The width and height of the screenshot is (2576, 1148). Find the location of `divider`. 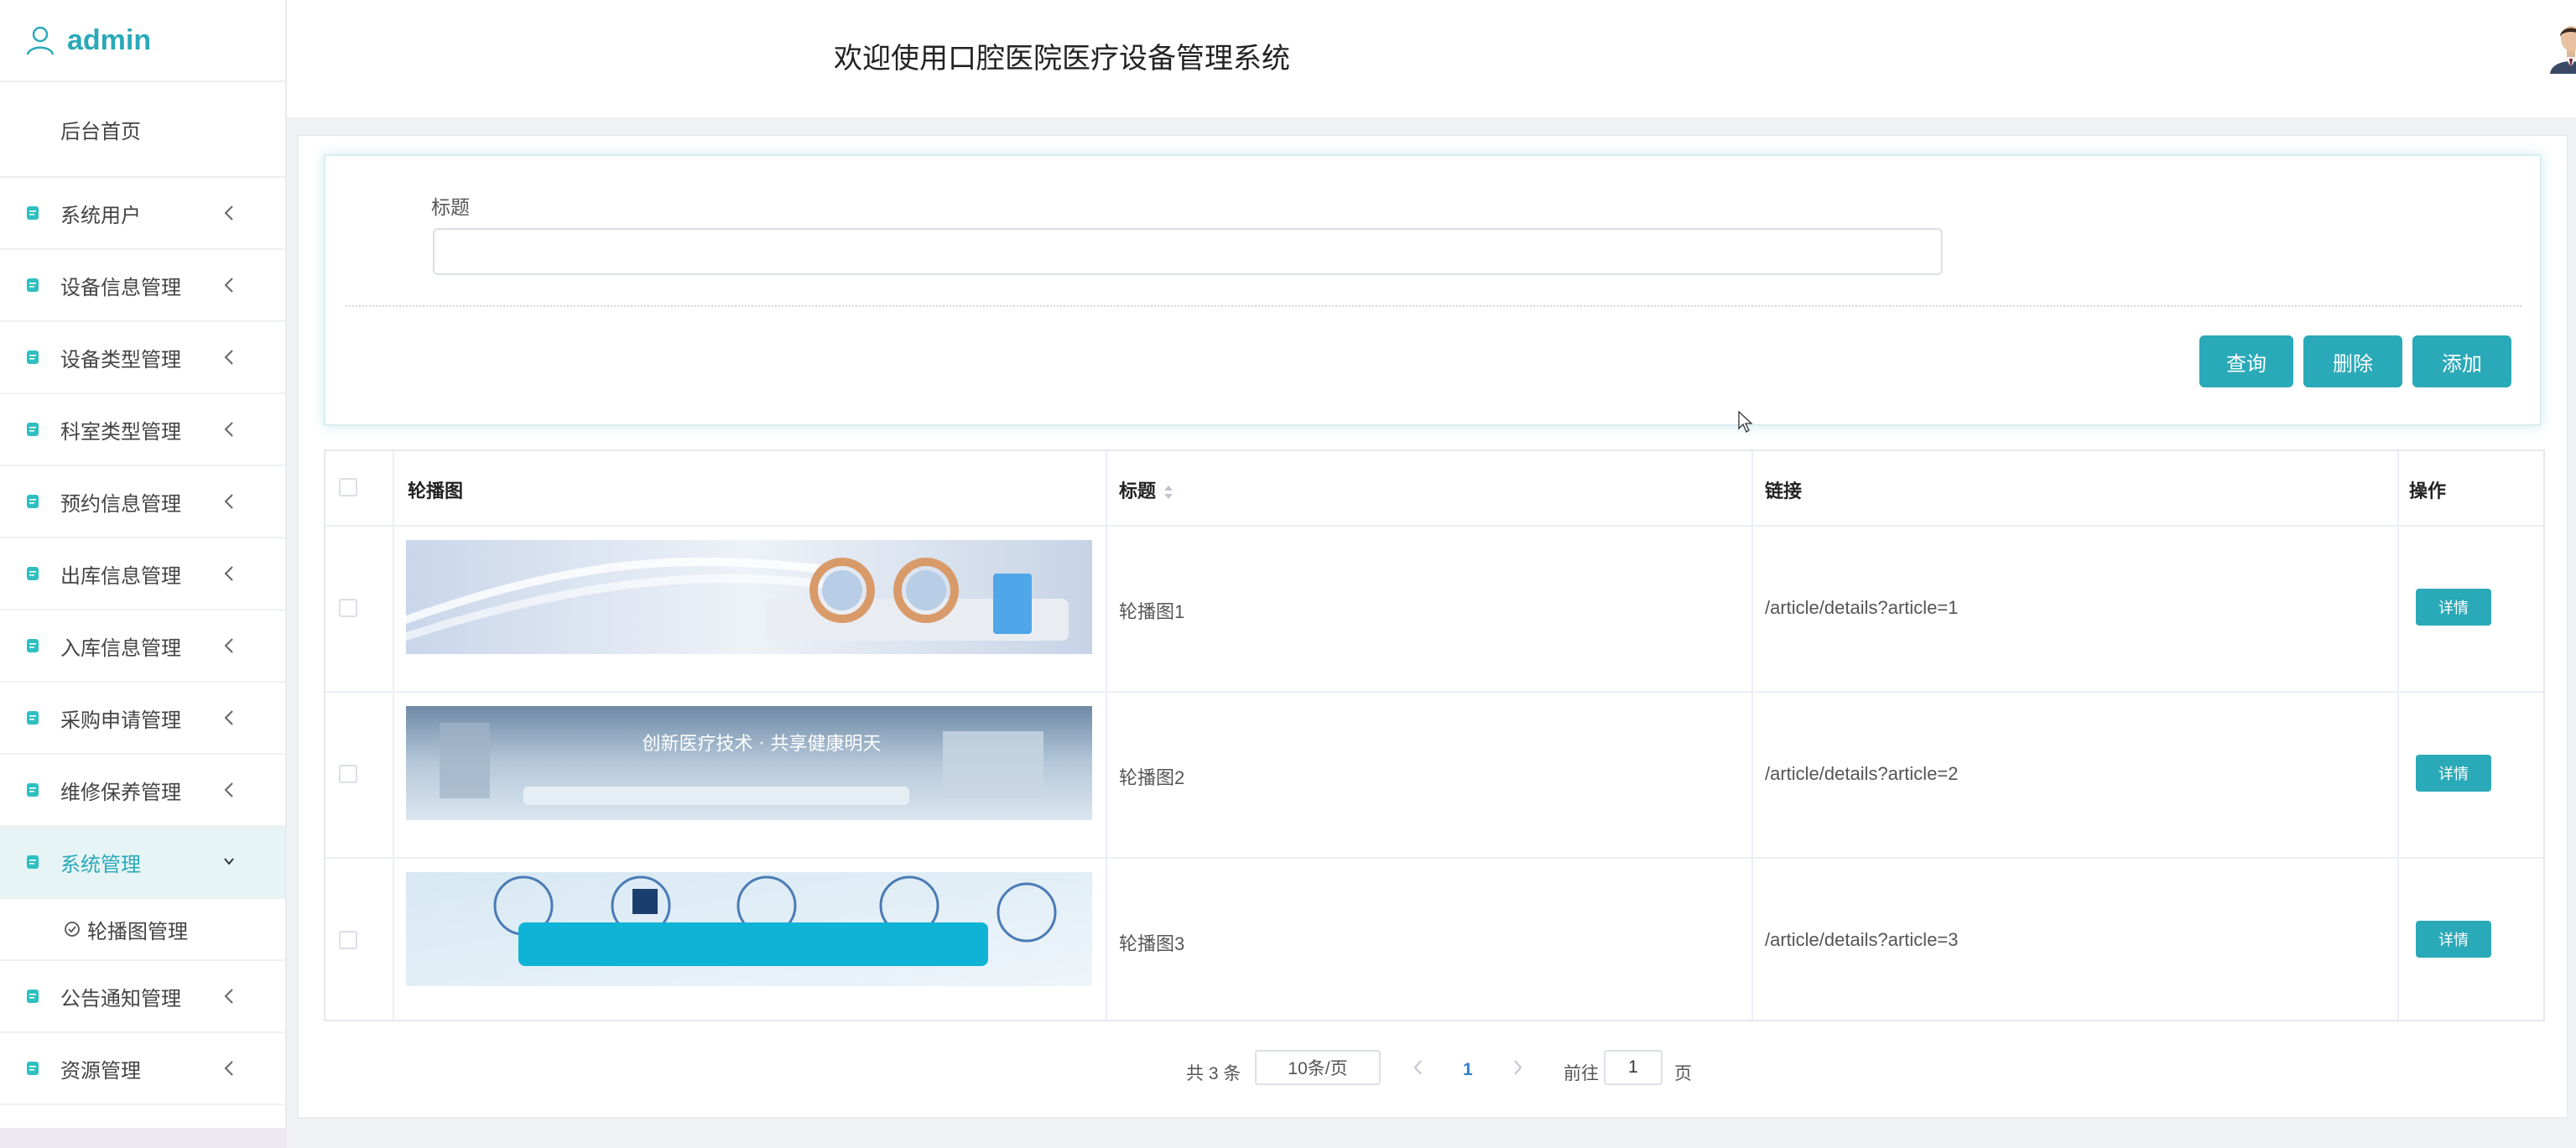

divider is located at coordinates (1433, 306).